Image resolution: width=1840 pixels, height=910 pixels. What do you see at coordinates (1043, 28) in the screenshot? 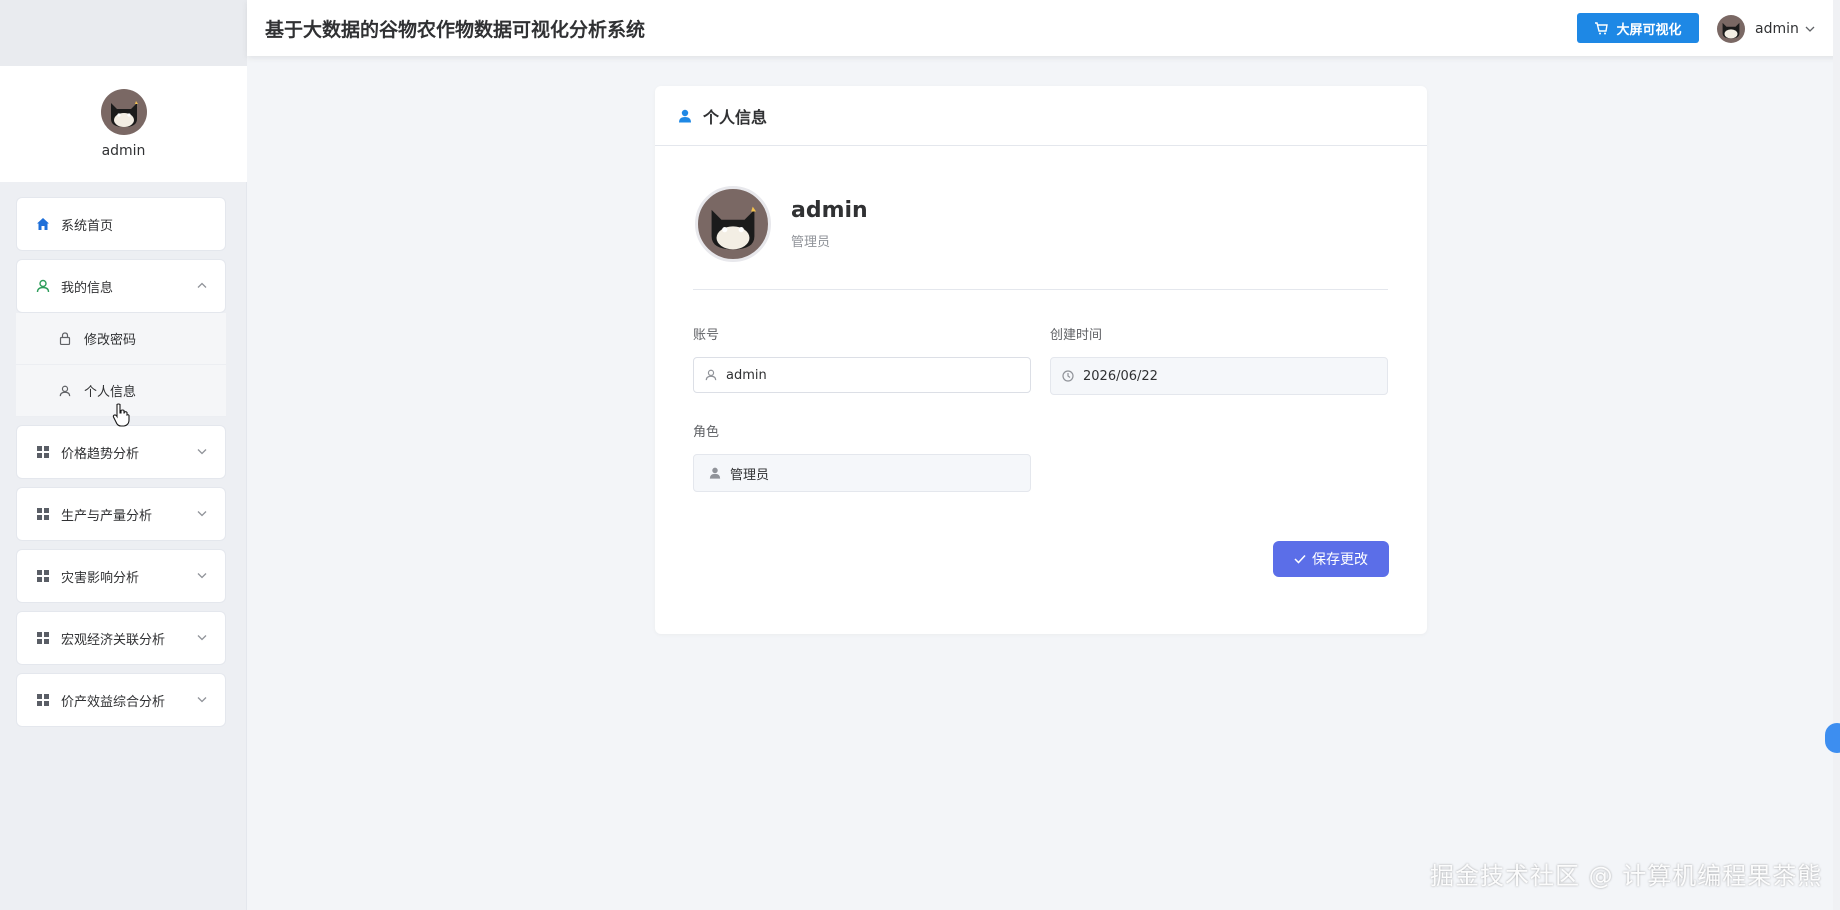
I see `top-header: 基于大数据的谷物农作物数据可视化分析系统 大屏可视化 admin` at bounding box center [1043, 28].